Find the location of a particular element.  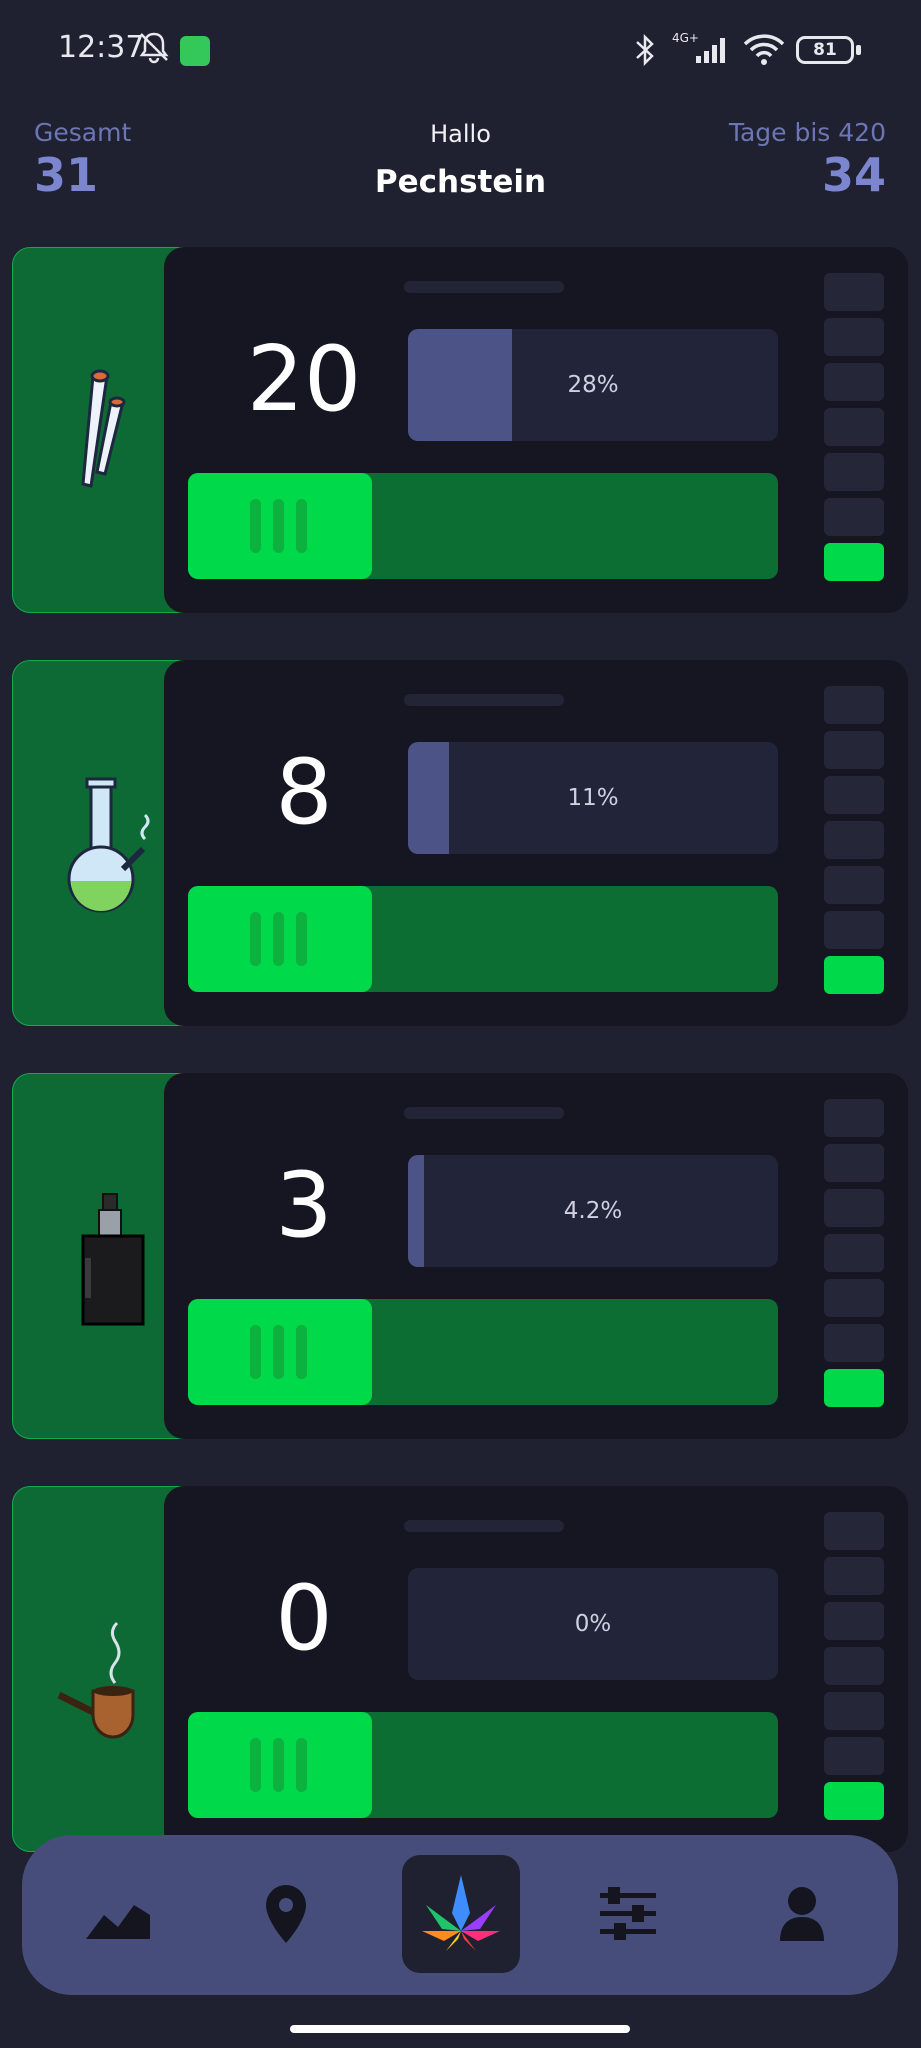

battery-indicator: 81 is located at coordinates (828, 50).